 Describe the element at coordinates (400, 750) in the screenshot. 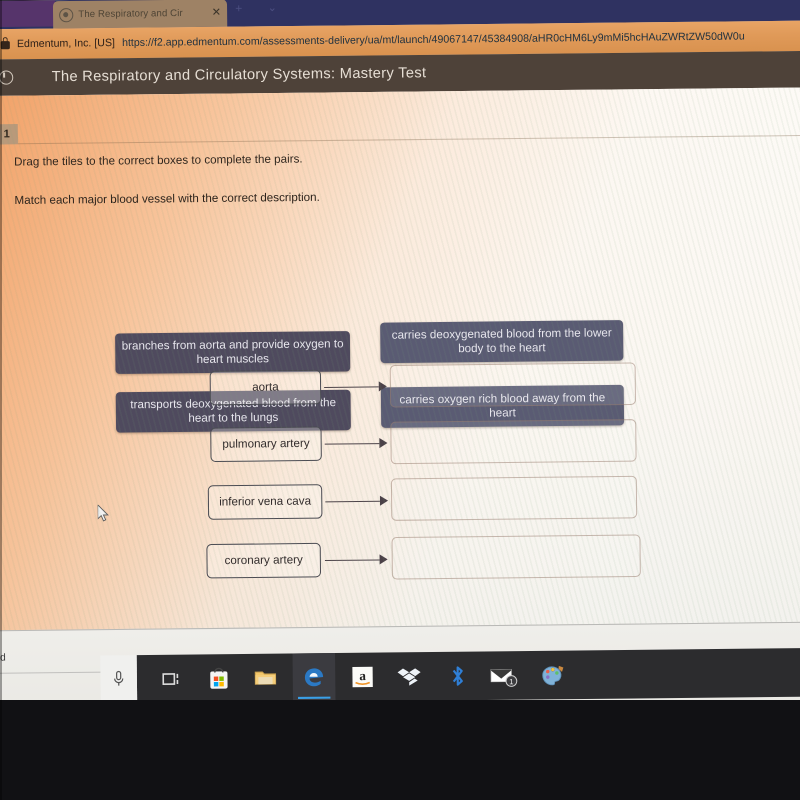

I see `monitor-bezel` at that location.